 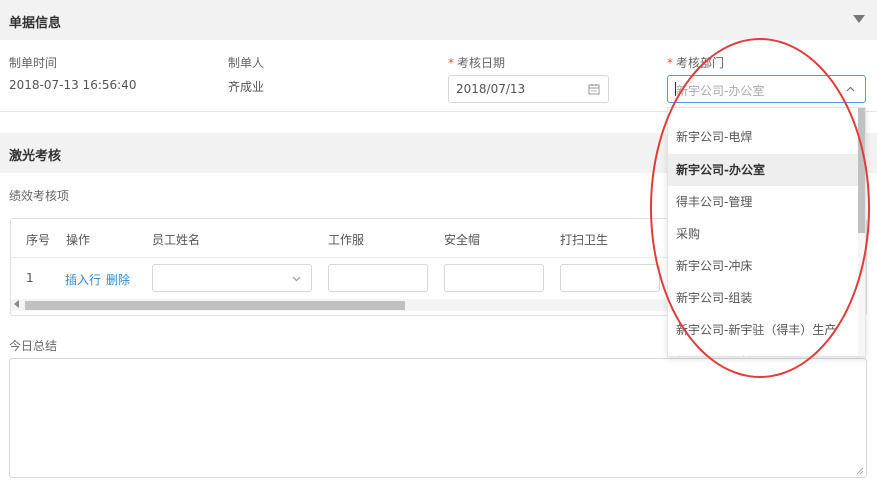 What do you see at coordinates (610, 278) in the screenshot?
I see `cleaning-input` at bounding box center [610, 278].